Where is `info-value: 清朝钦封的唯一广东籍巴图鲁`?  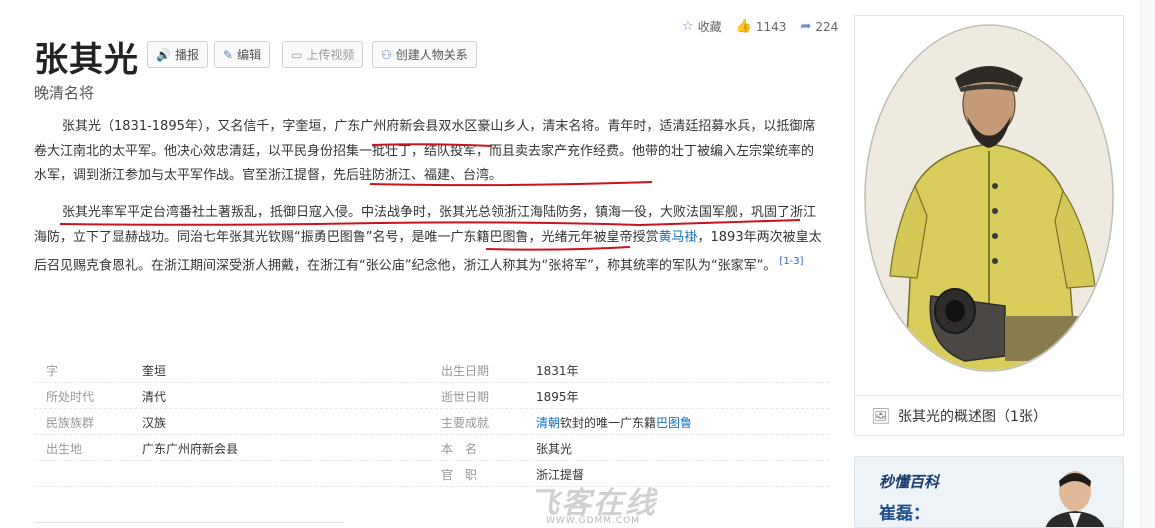 info-value: 清朝钦封的唯一广东籍巴图鲁 is located at coordinates (614, 422).